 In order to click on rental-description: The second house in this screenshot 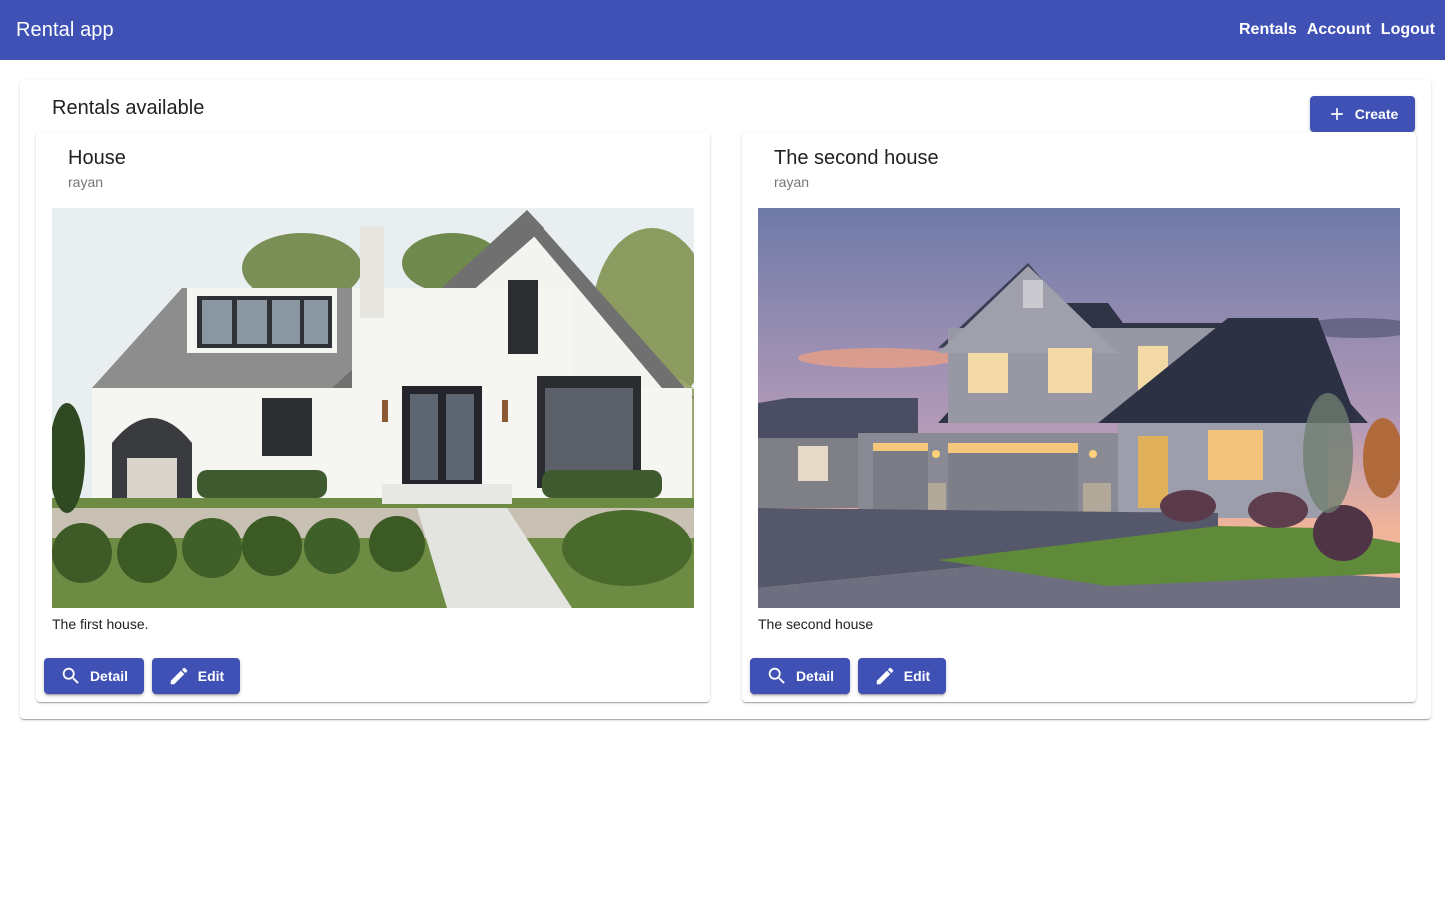, I will do `click(816, 624)`.